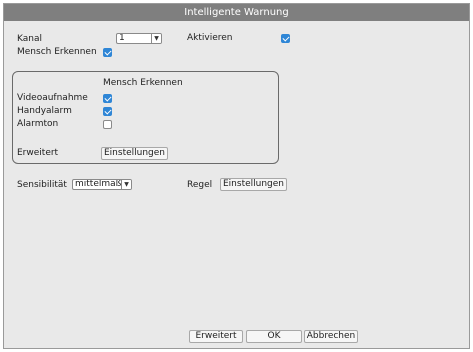 The width and height of the screenshot is (473, 352). What do you see at coordinates (139, 38) in the screenshot?
I see `kanal-select: 1 ▼` at bounding box center [139, 38].